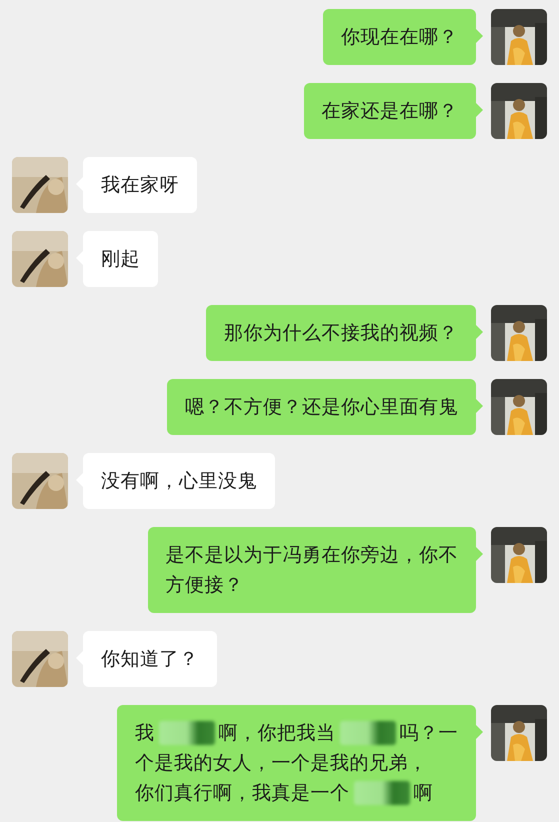 The image size is (559, 822). Describe the element at coordinates (205, 585) in the screenshot. I see `message-text: 方便接？` at that location.